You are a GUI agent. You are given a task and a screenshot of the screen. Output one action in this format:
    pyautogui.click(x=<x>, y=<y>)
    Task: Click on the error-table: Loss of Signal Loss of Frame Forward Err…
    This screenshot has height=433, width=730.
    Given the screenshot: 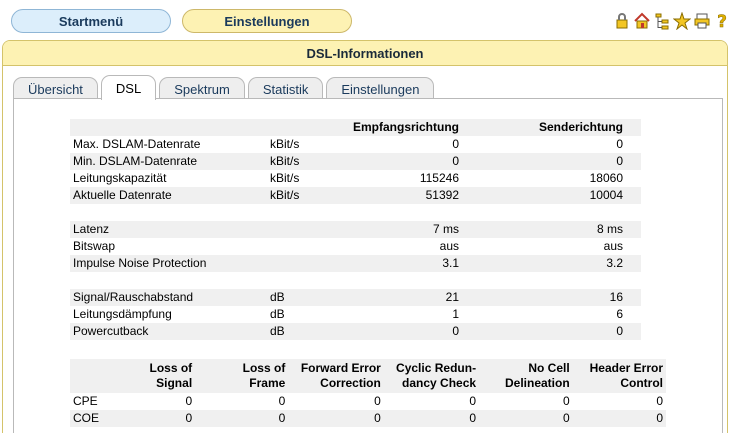 What is the action you would take?
    pyautogui.click(x=368, y=393)
    